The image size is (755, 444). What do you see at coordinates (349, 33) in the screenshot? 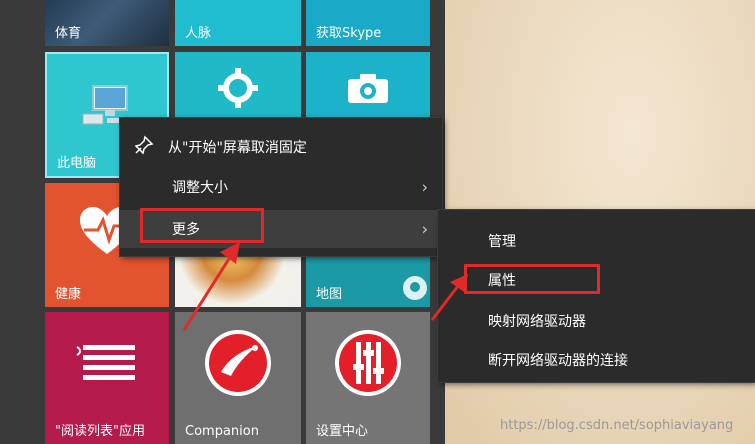
I see `tile-label: 获取Skype` at bounding box center [349, 33].